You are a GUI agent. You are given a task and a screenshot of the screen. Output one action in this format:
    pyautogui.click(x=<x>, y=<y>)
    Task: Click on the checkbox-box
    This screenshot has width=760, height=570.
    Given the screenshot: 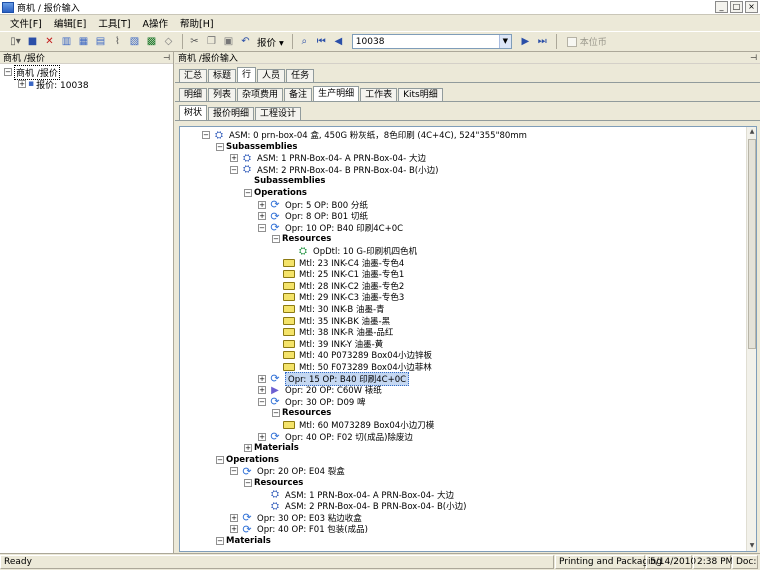 What is the action you would take?
    pyautogui.click(x=571, y=41)
    